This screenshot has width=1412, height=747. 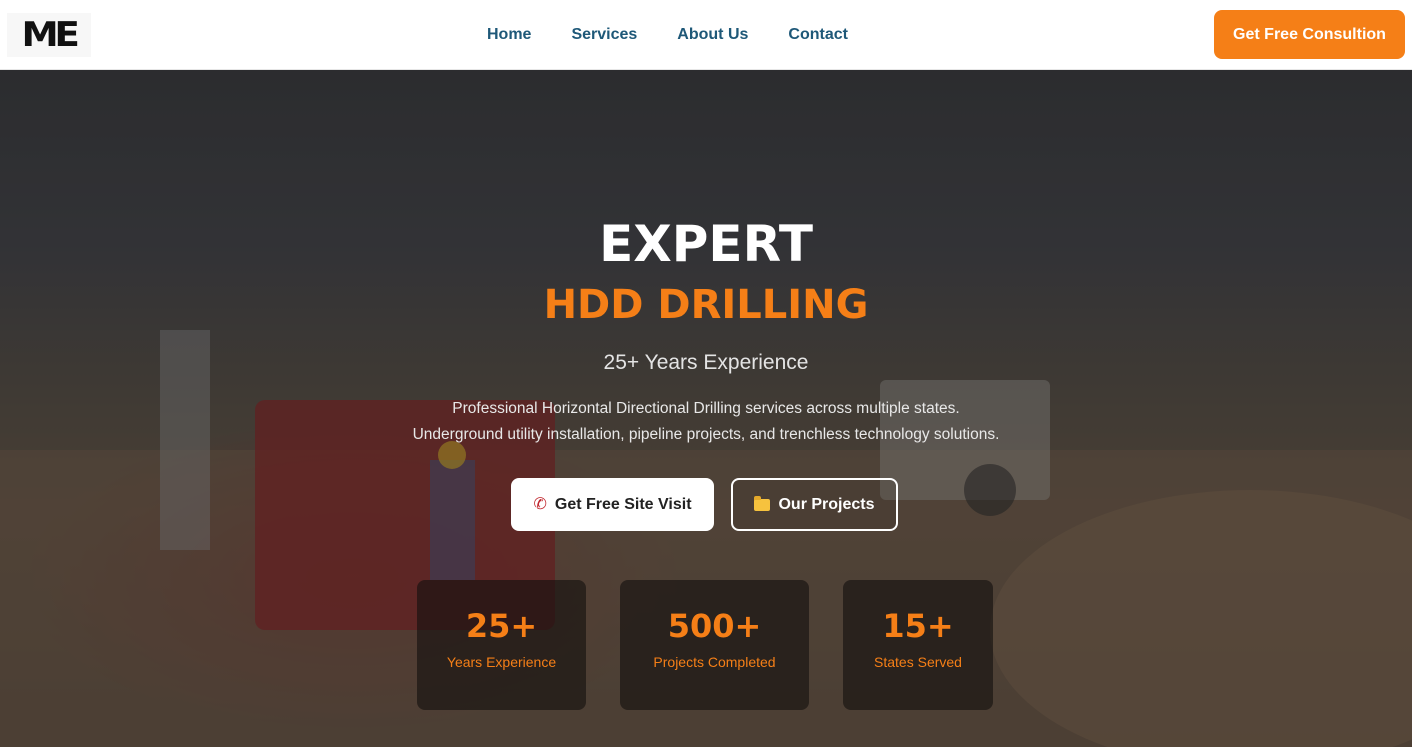 What do you see at coordinates (714, 626) in the screenshot?
I see `stat-value: 500+` at bounding box center [714, 626].